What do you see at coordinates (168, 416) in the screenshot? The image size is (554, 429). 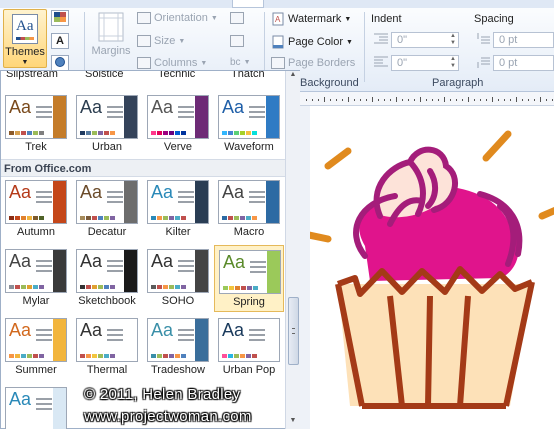 I see `website-watermark: www.projectwoman.com` at bounding box center [168, 416].